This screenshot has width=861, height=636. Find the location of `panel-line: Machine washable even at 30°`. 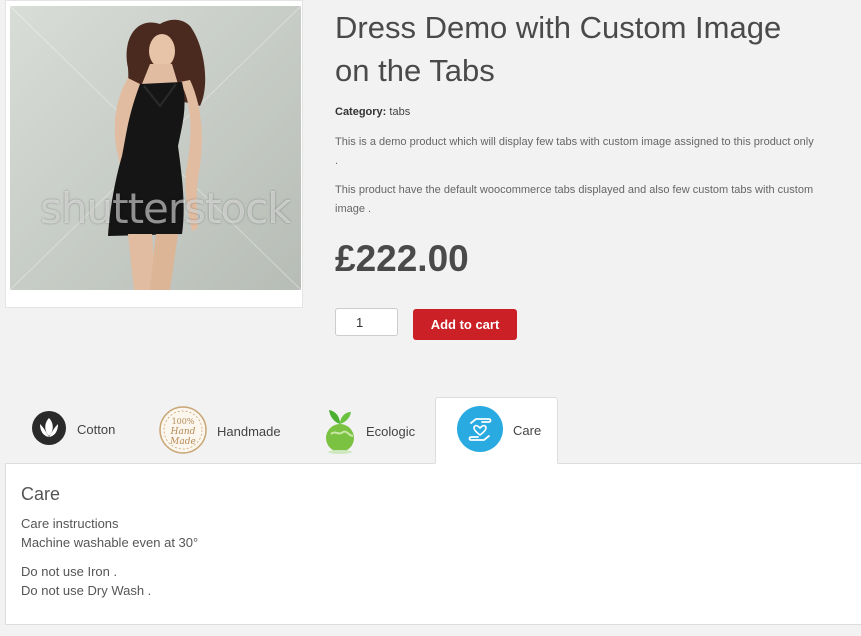

panel-line: Machine washable even at 30° is located at coordinates (110, 542).